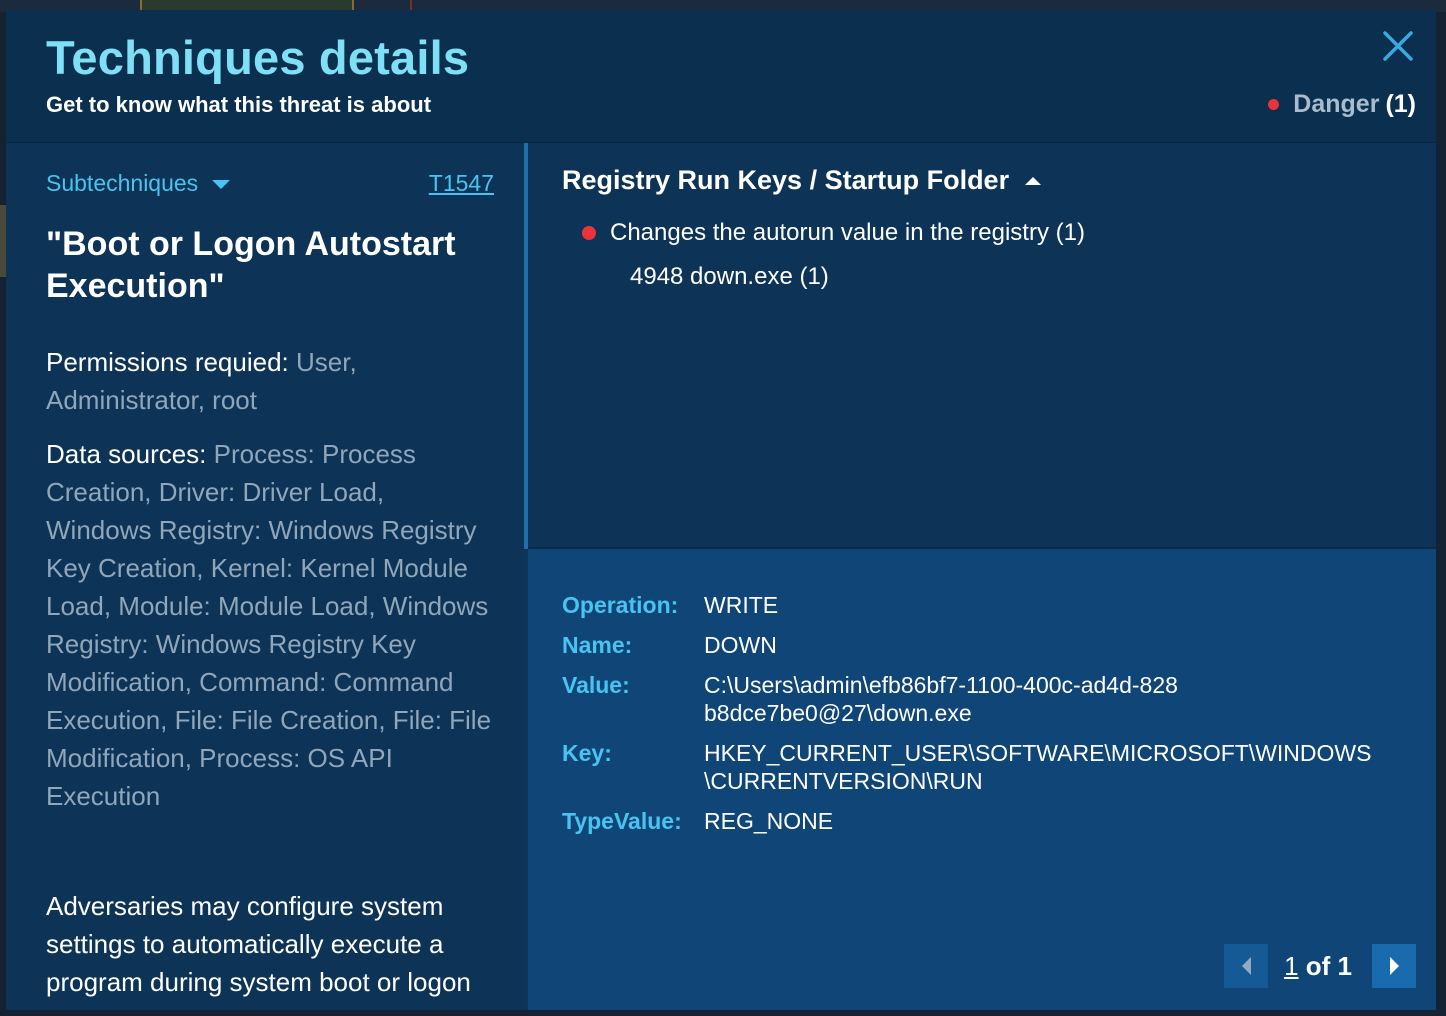 Image resolution: width=1446 pixels, height=1016 pixels. I want to click on chevron-up-icon, so click(1033, 180).